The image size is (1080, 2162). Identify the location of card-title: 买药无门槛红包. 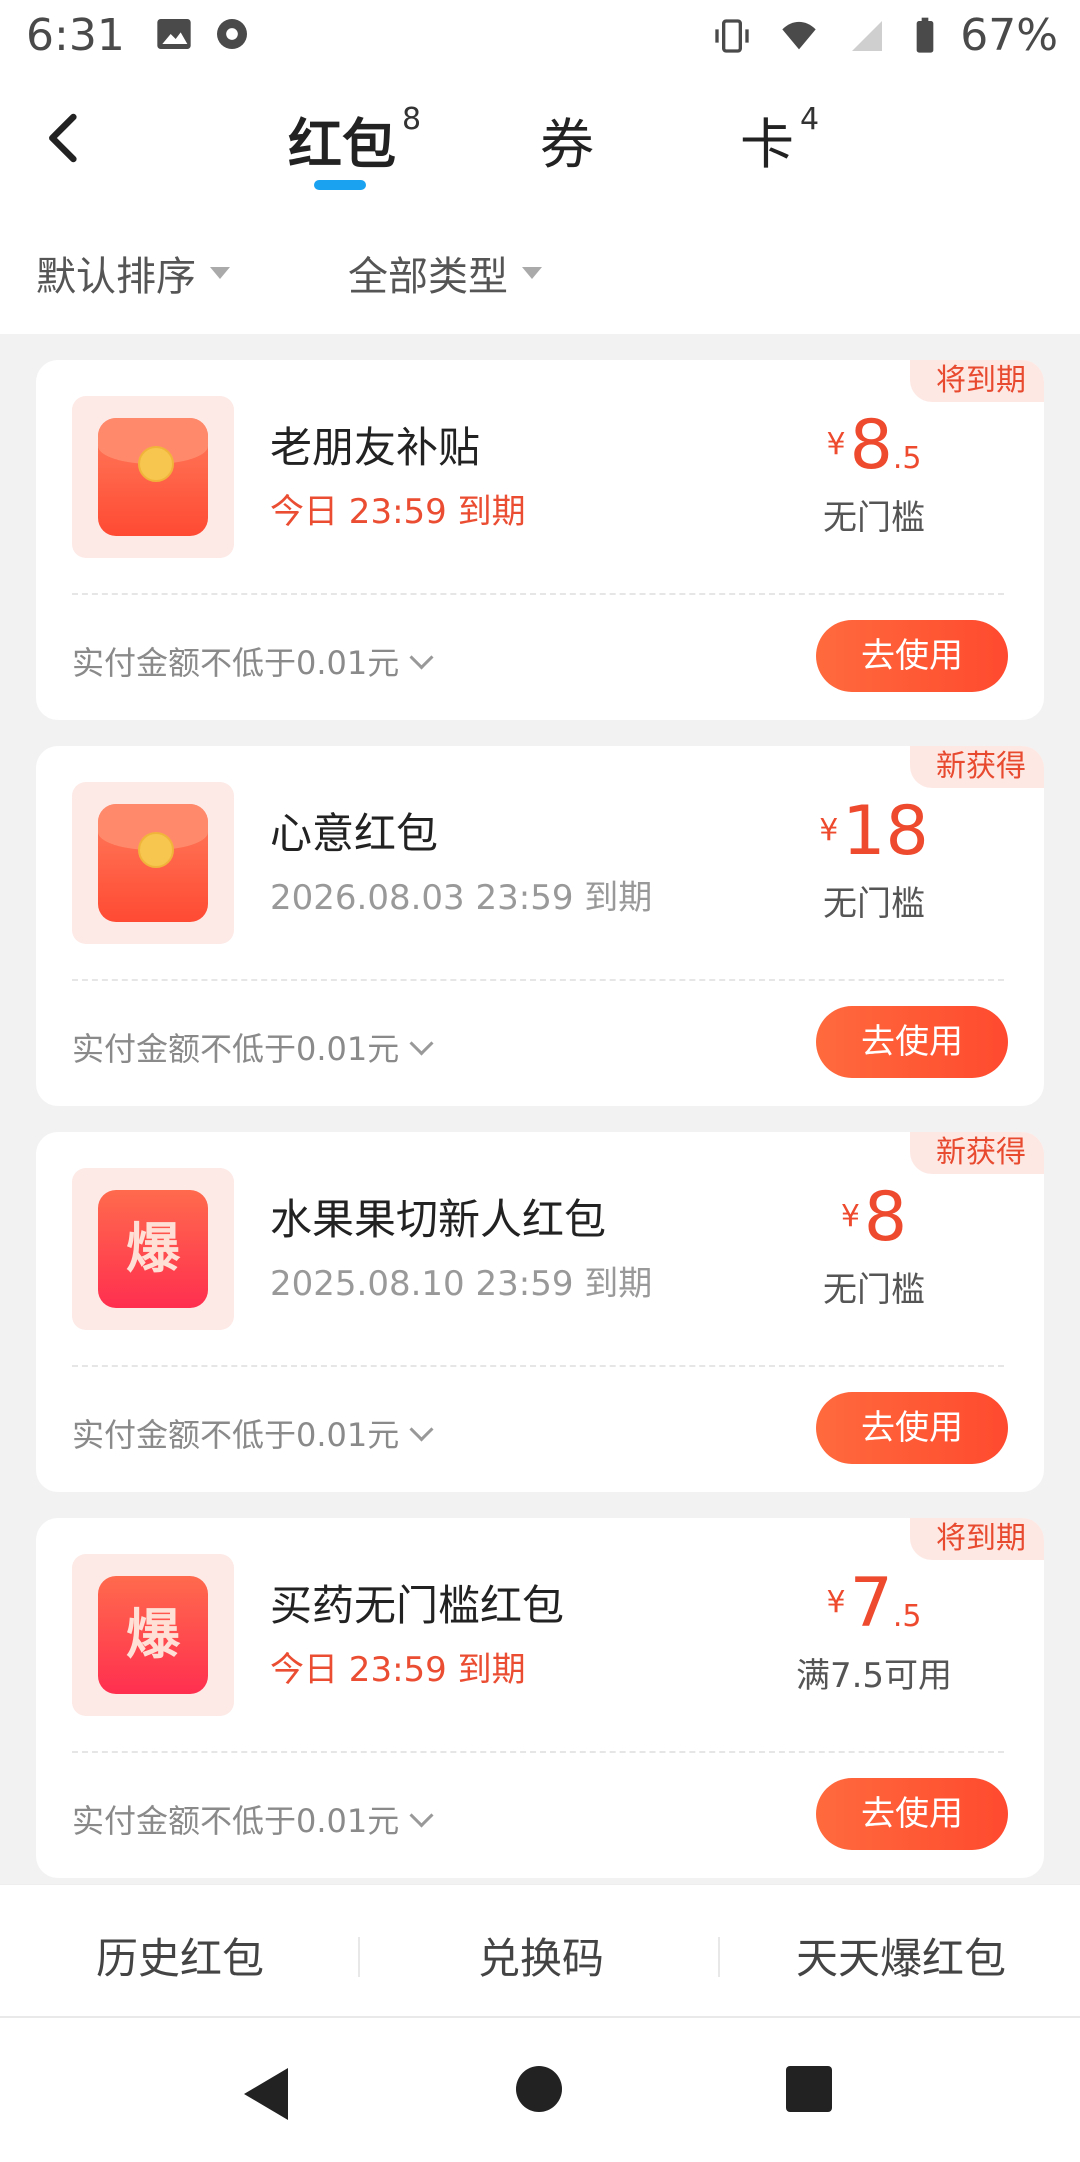
(417, 1605).